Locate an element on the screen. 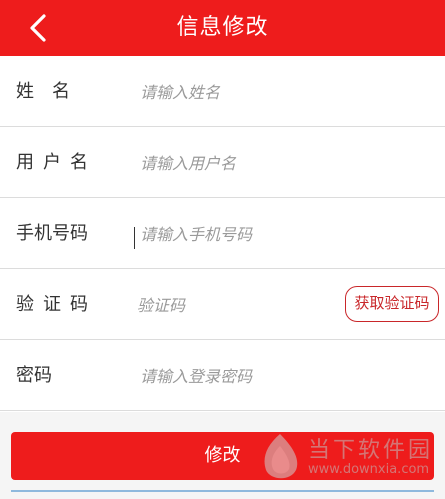 This screenshot has height=499, width=445. username-label: 用户名 is located at coordinates (56, 162).